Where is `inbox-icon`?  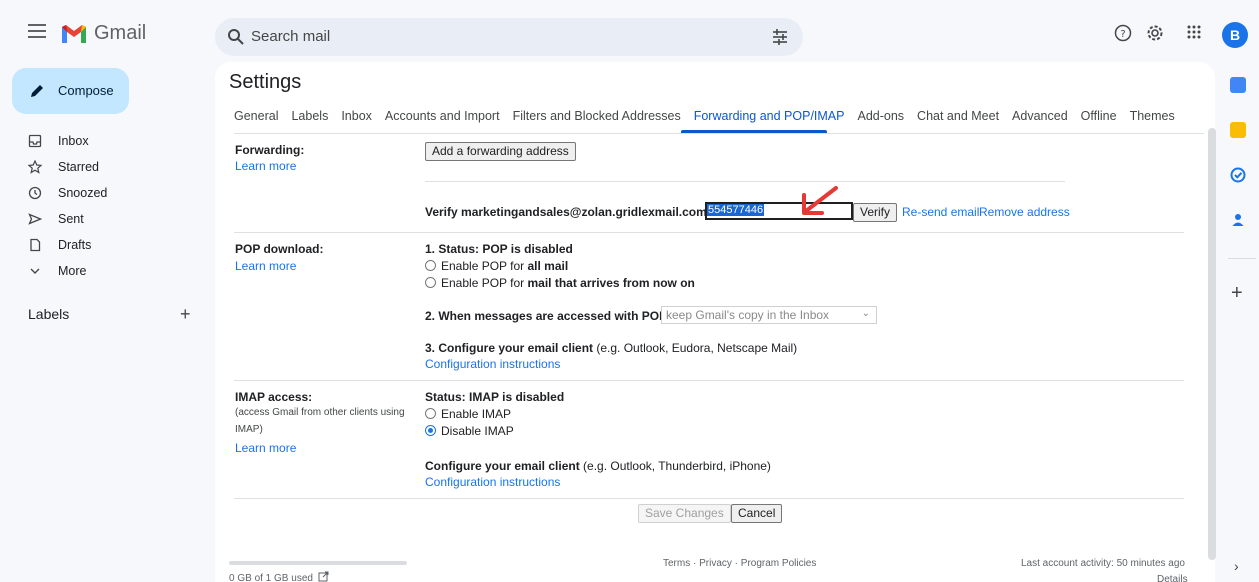 inbox-icon is located at coordinates (35, 141).